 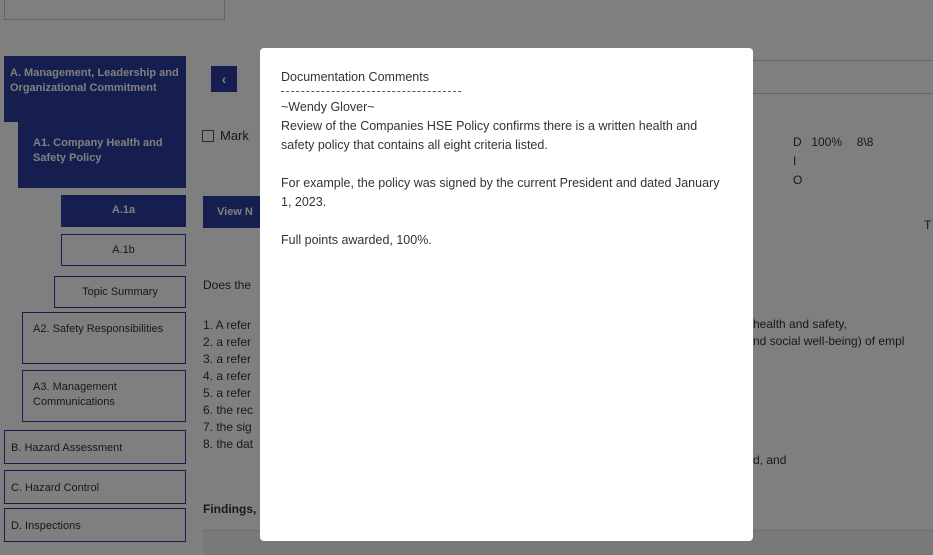 What do you see at coordinates (371, 91) in the screenshot?
I see `divider` at bounding box center [371, 91].